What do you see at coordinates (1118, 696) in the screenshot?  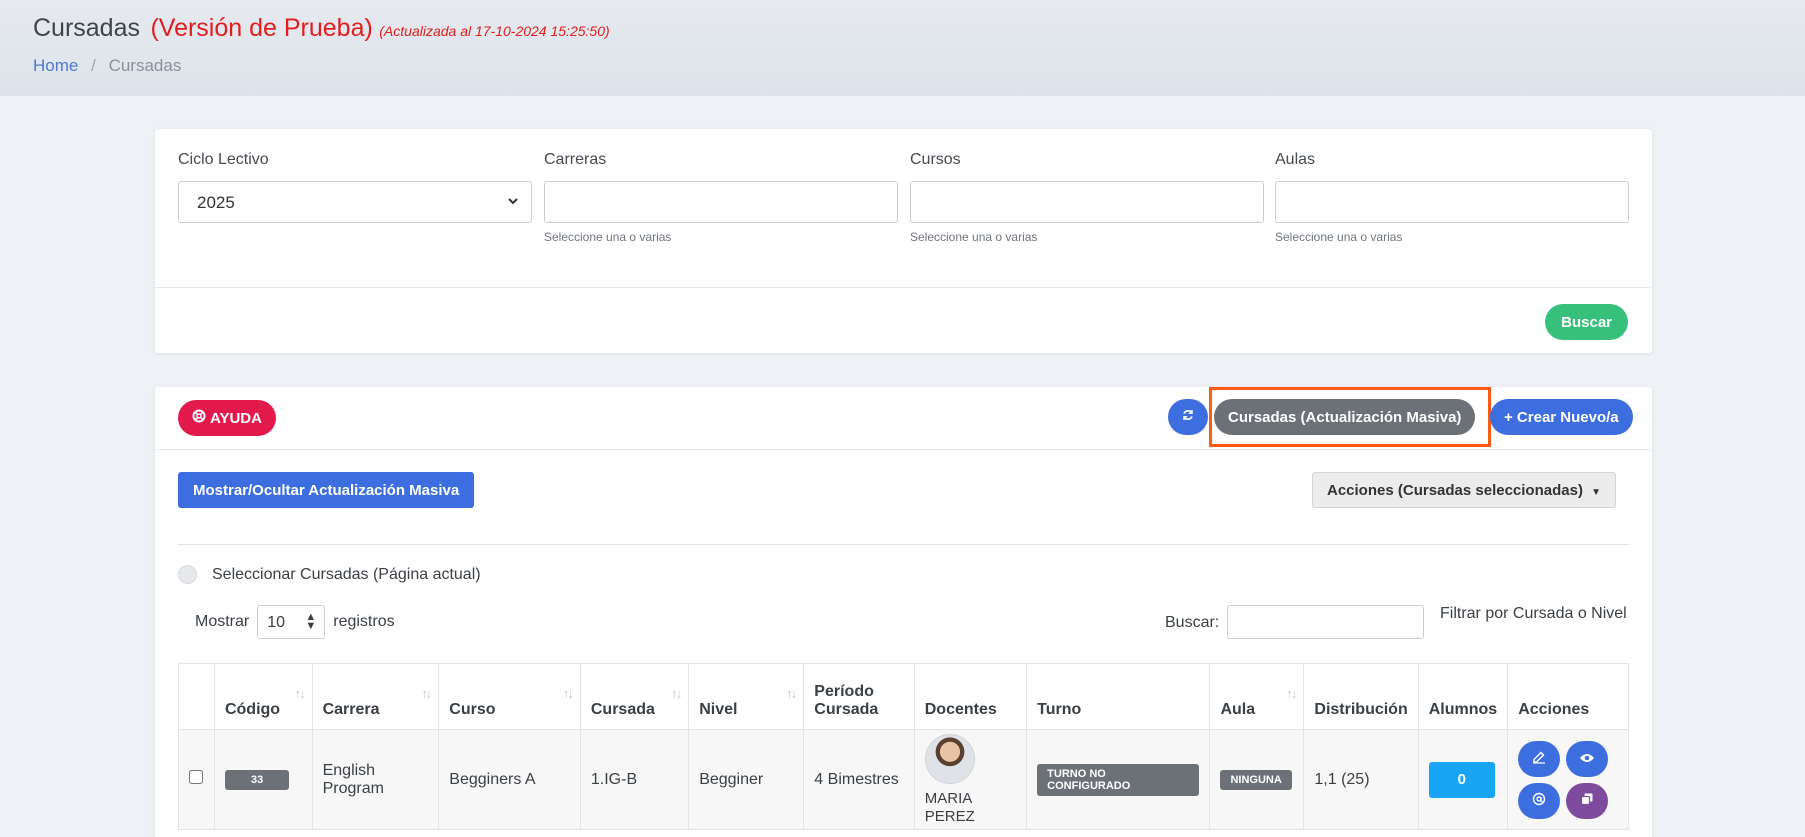 I see `col-turno: Turno` at bounding box center [1118, 696].